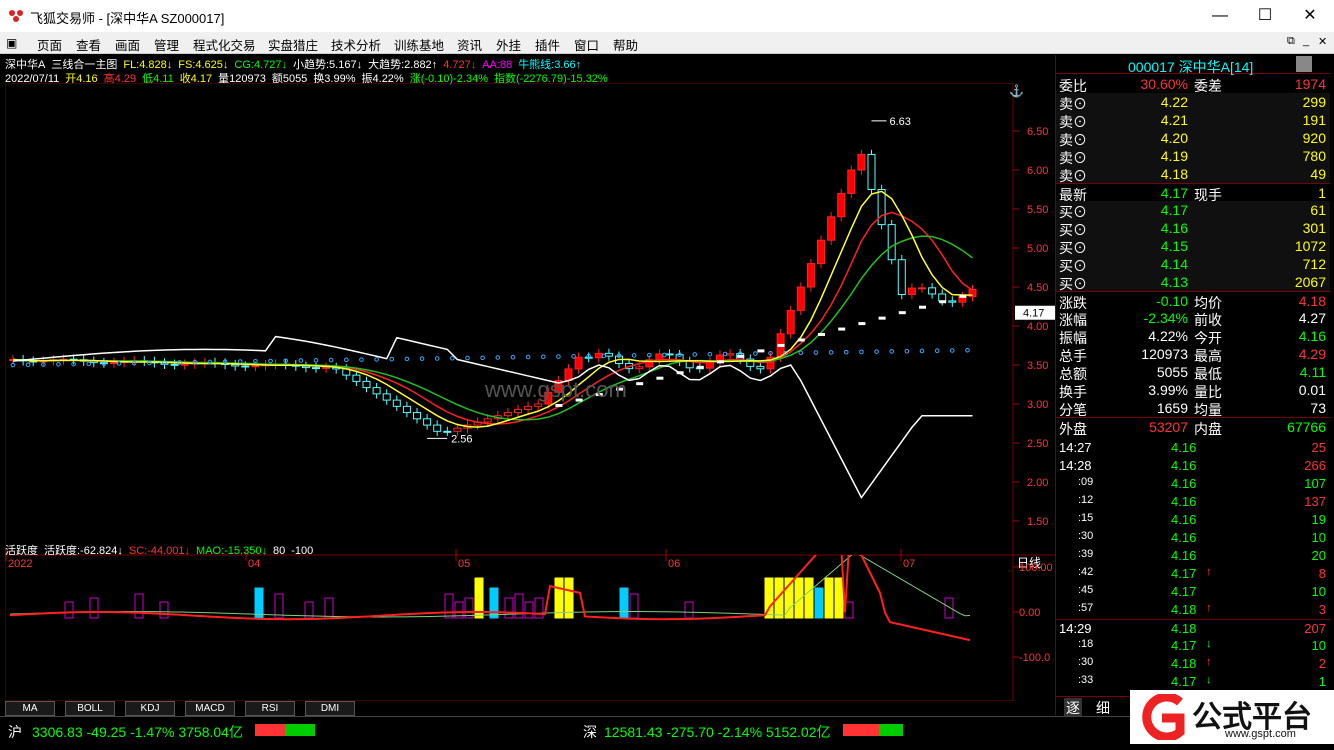  I want to click on quote-value: 4.18, so click(1174, 174).